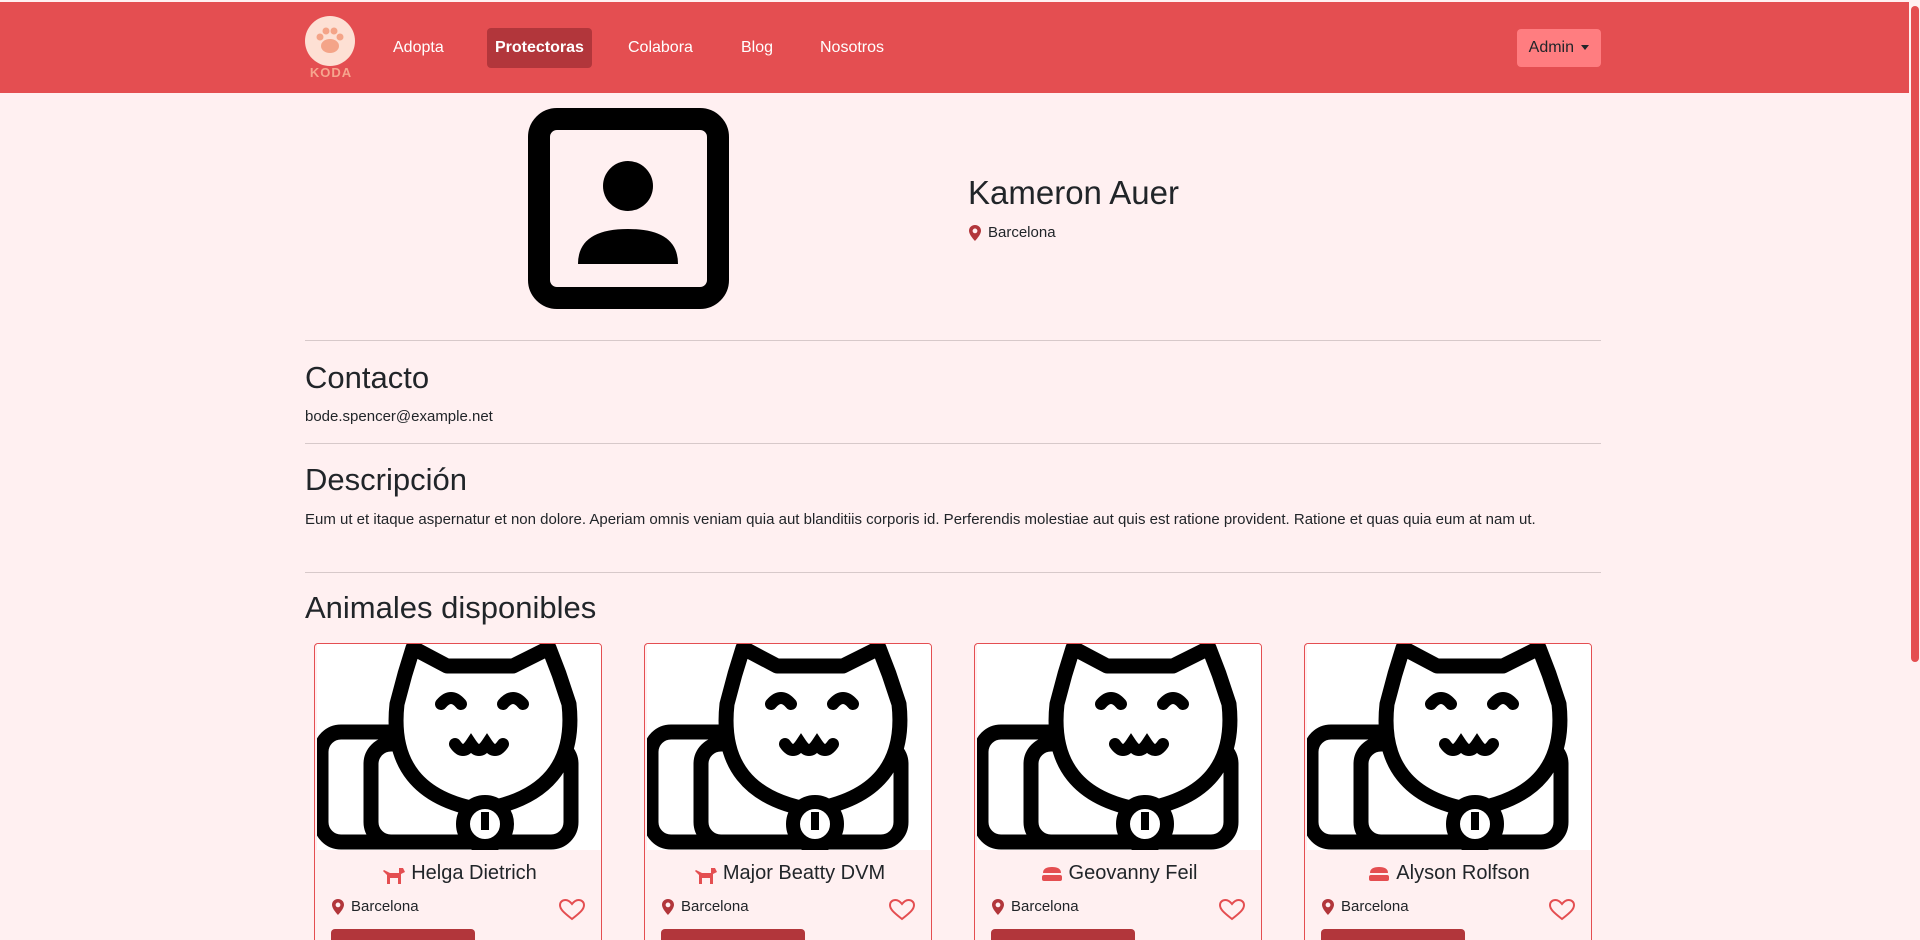 This screenshot has width=1920, height=940. I want to click on animal-name: Major Beatty DVM, so click(804, 873).